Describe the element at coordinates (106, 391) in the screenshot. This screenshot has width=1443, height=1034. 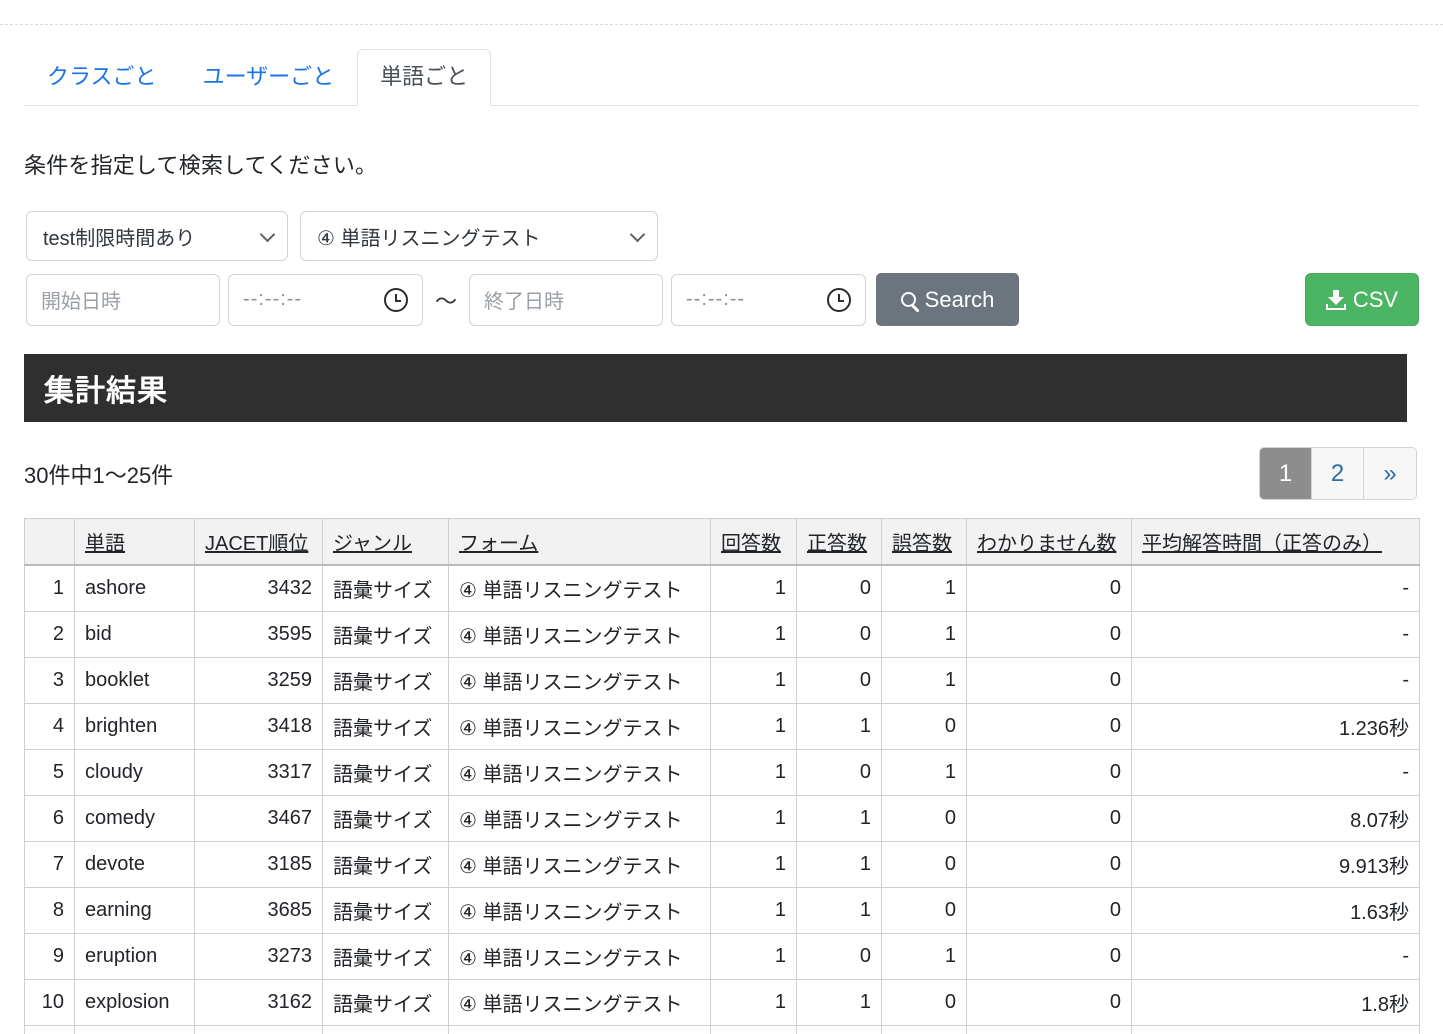
I see `results-banner-title: 集計結果` at that location.